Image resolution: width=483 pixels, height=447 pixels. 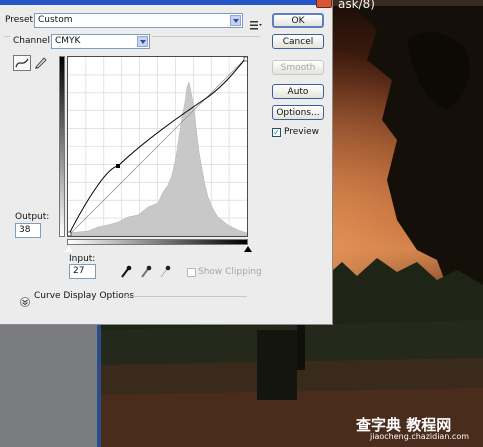 What do you see at coordinates (230, 272) in the screenshot?
I see `show-clipping-label: Show Clipping` at bounding box center [230, 272].